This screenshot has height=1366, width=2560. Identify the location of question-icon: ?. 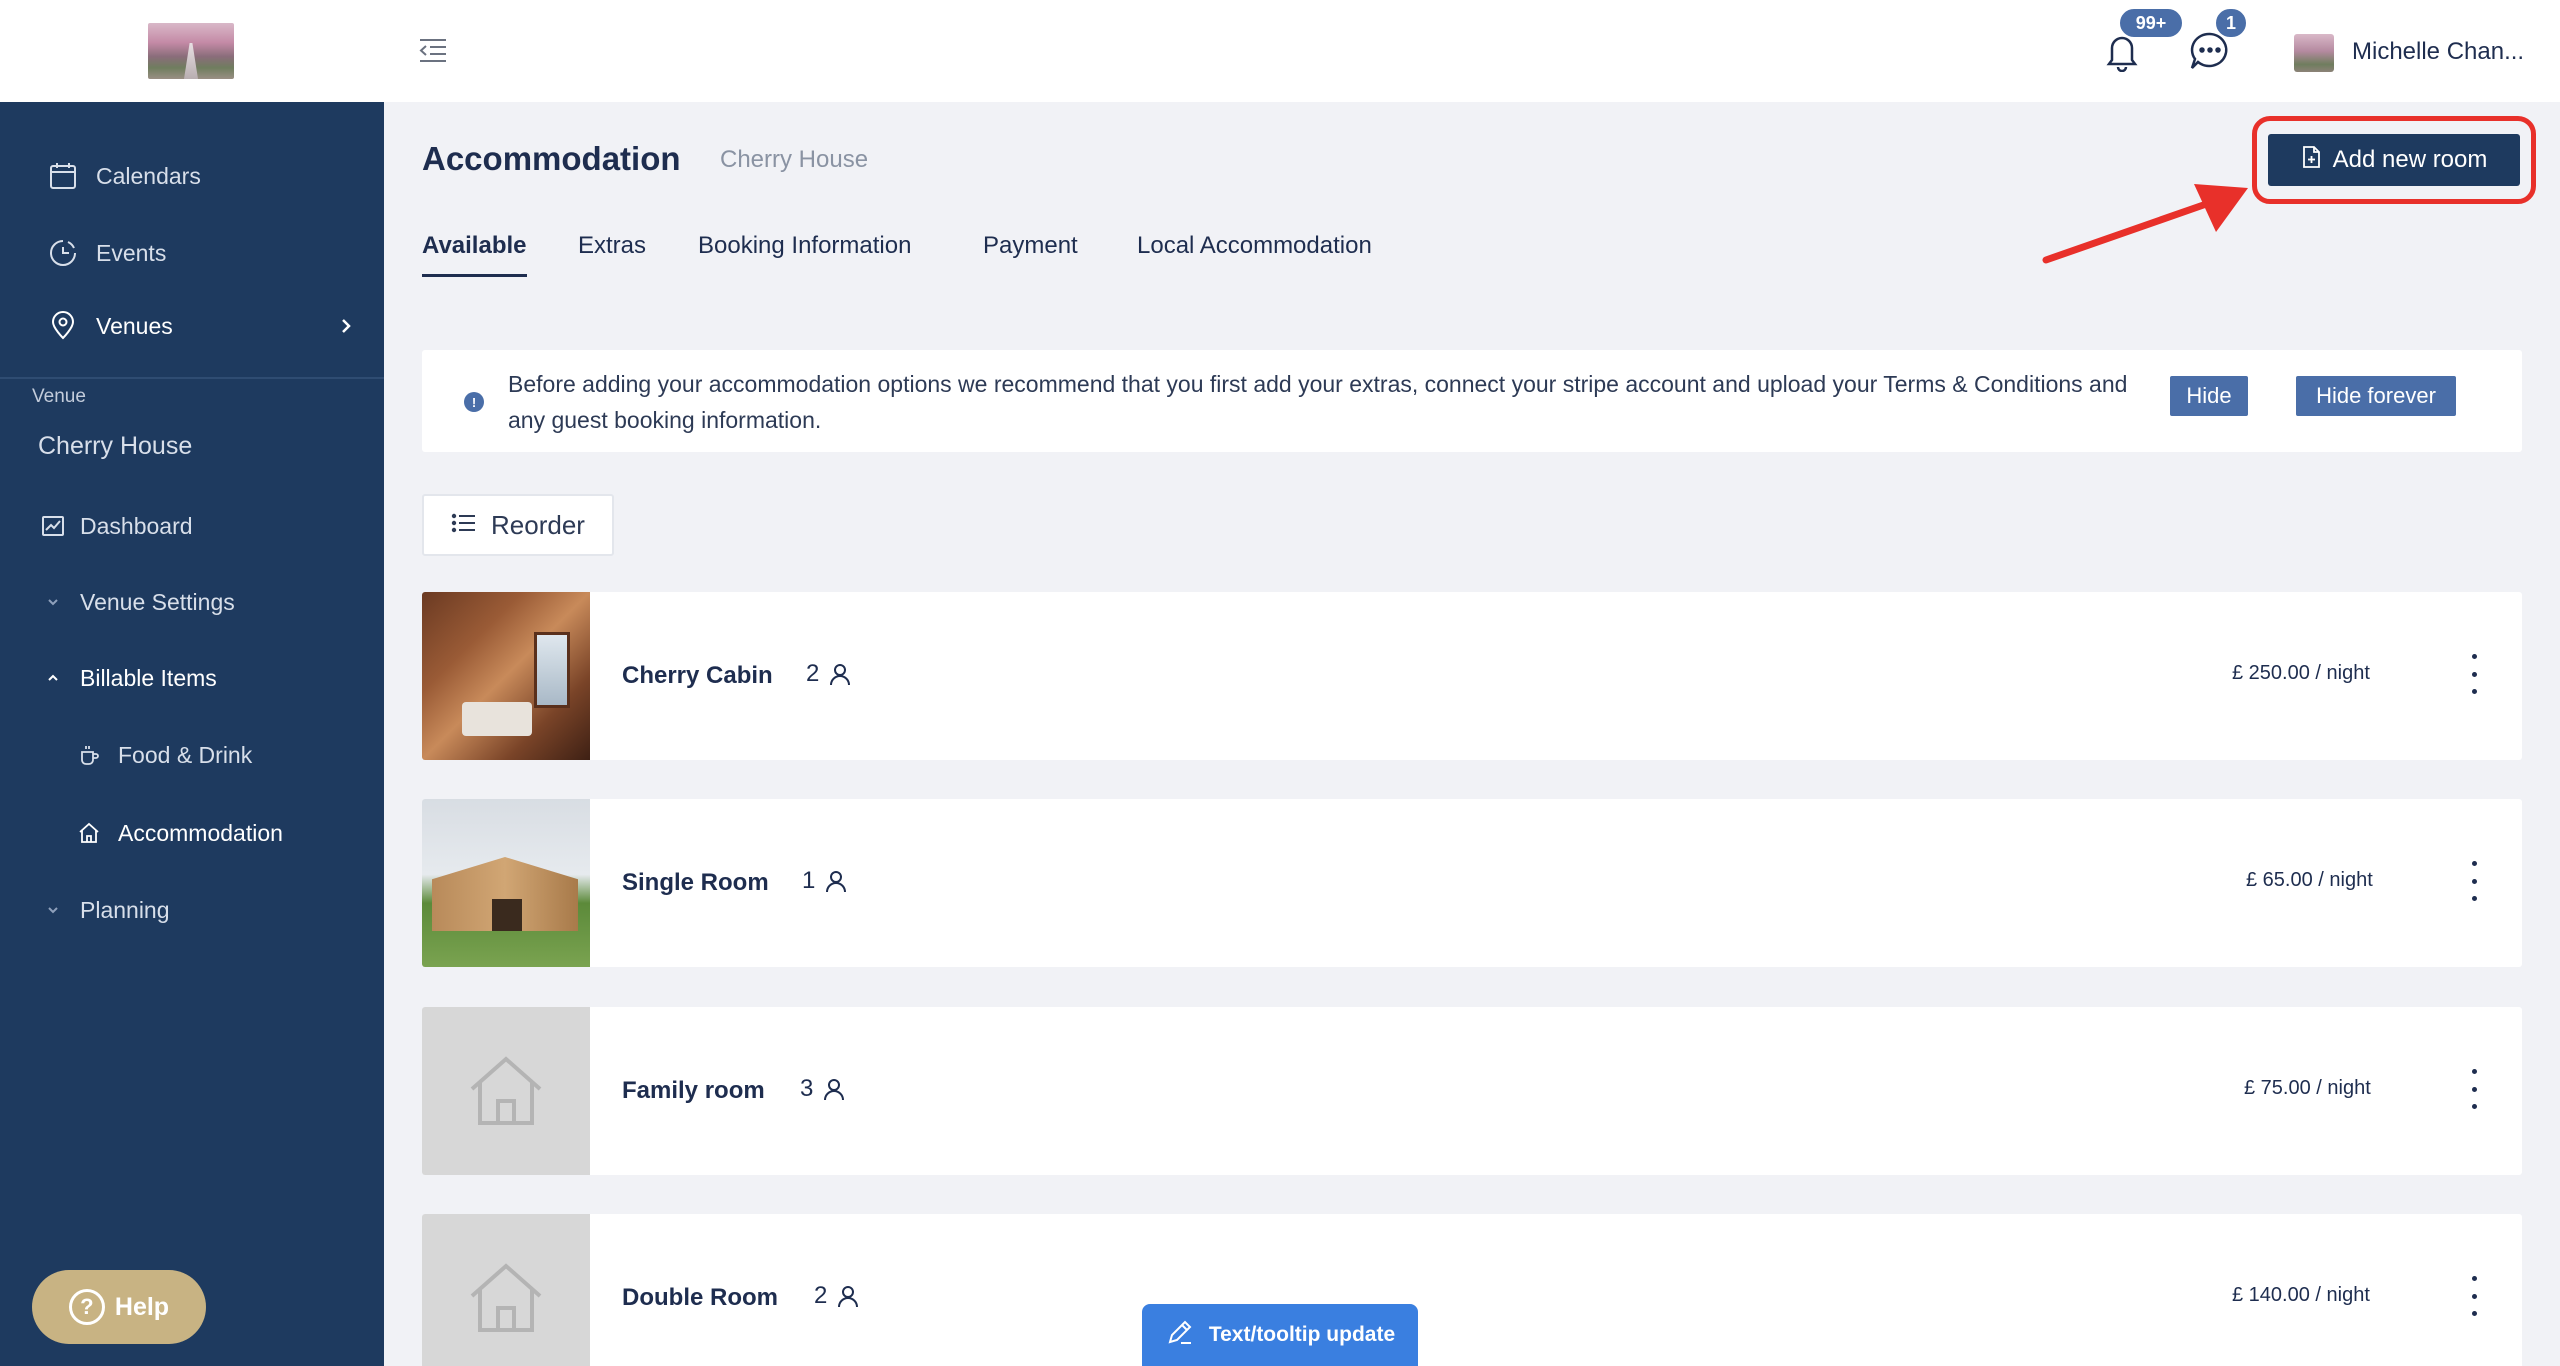
(86, 1307).